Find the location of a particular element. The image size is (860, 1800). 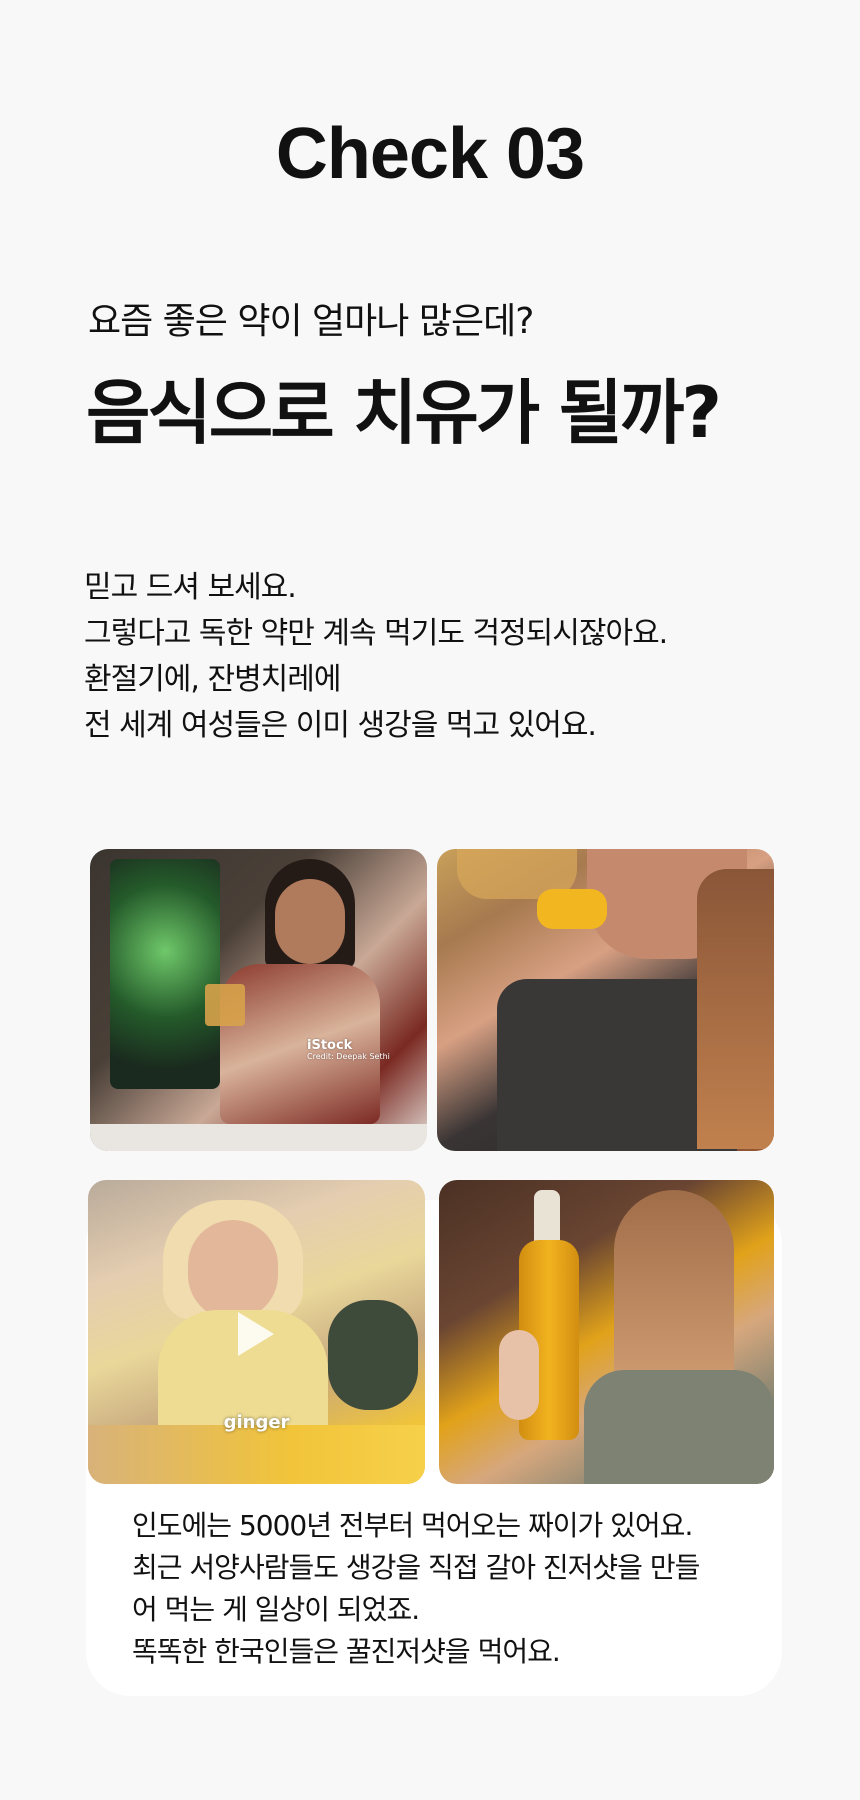

headline: 음식으로 치유가 될까? is located at coordinates (404, 413).